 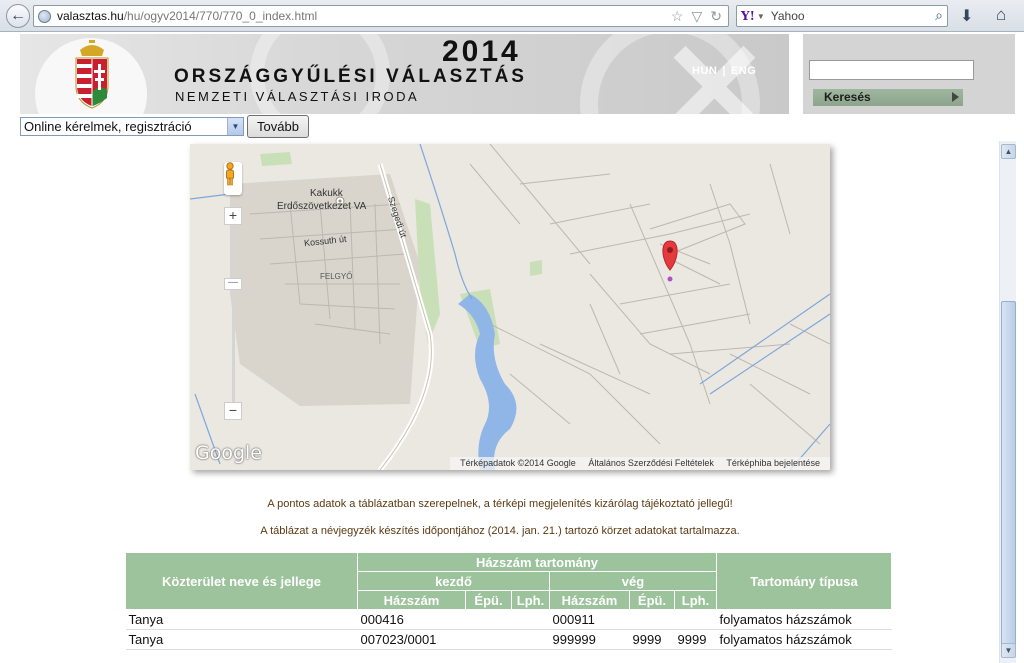 I want to click on map-label-kakukk: Kakukk, so click(x=326, y=193).